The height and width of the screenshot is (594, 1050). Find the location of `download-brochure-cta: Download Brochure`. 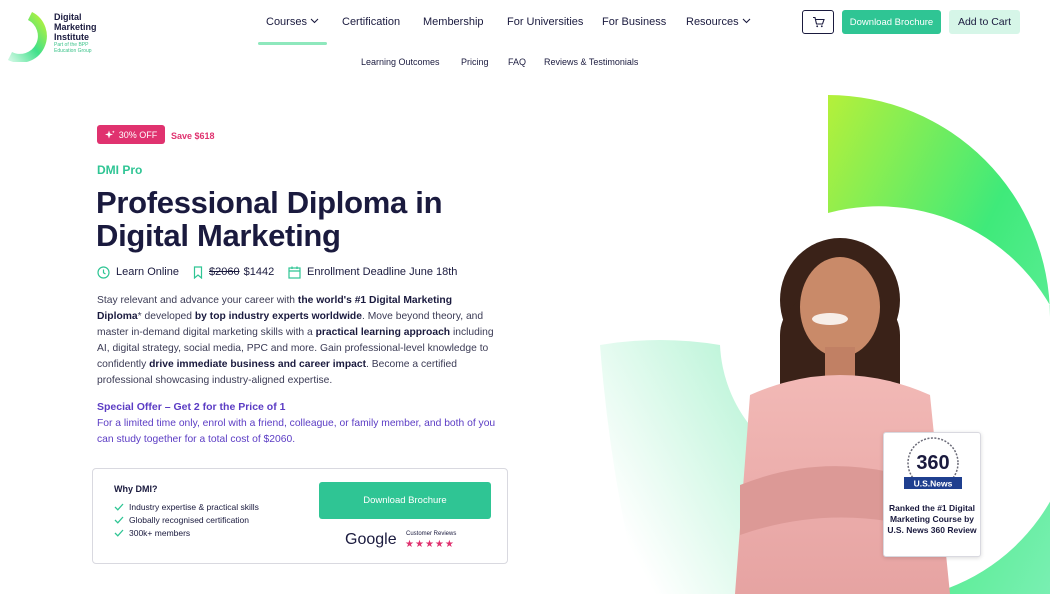

download-brochure-cta: Download Brochure is located at coordinates (405, 500).